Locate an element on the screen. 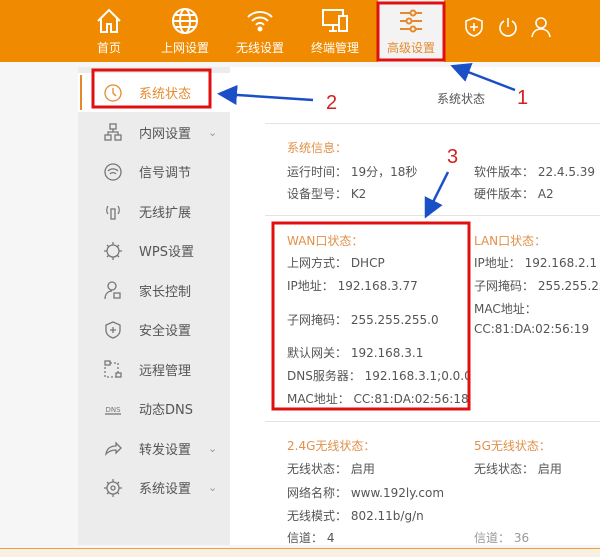 The width and height of the screenshot is (600, 557). sidebar-item: 家长控制 is located at coordinates (154, 290).